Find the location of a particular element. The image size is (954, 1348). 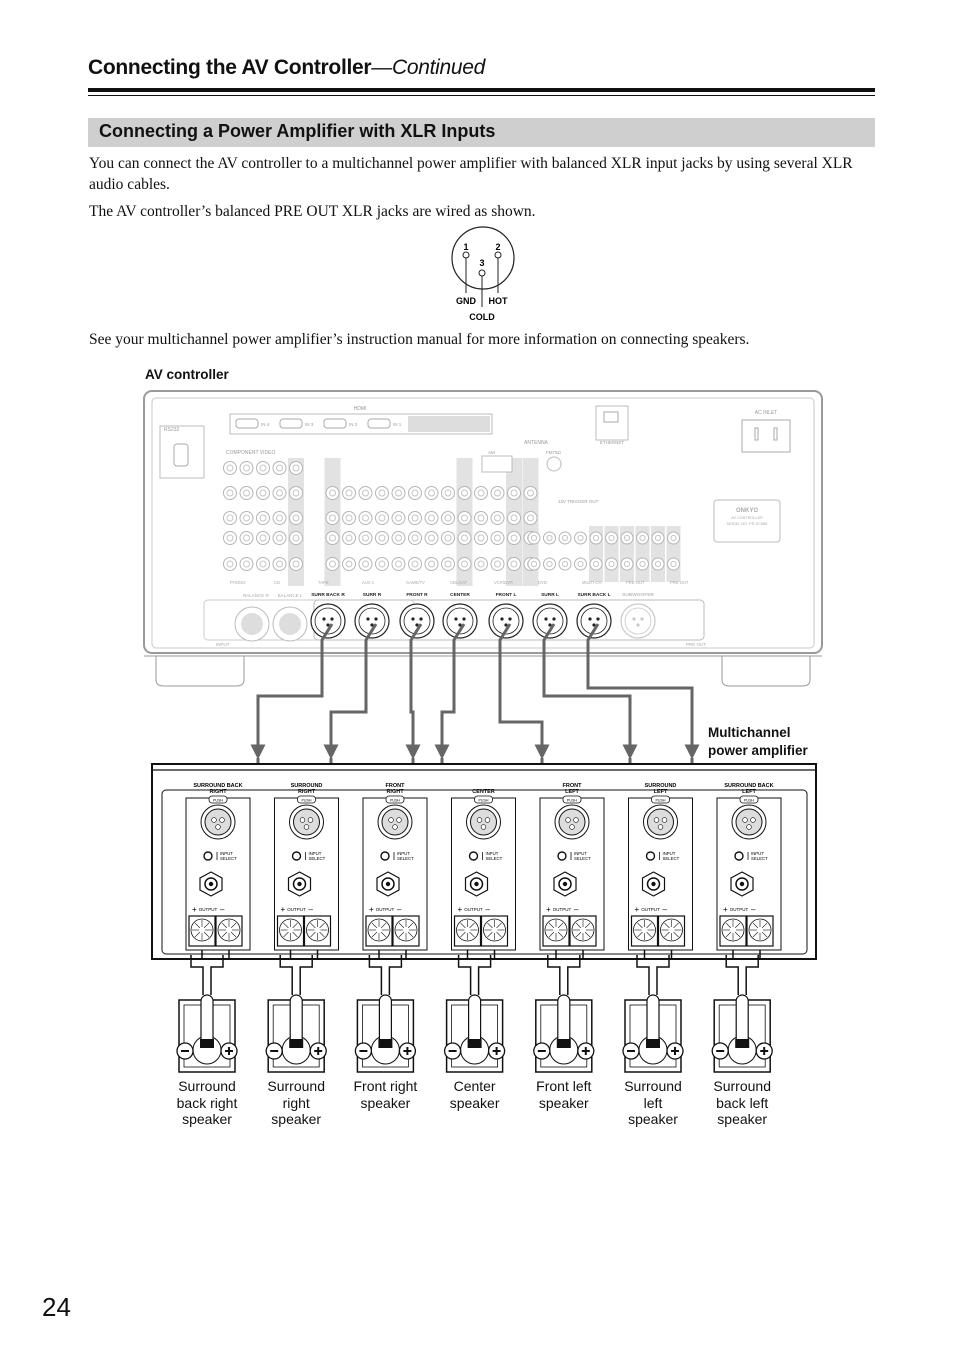

speaker-label-line: back right is located at coordinates (207, 1102).